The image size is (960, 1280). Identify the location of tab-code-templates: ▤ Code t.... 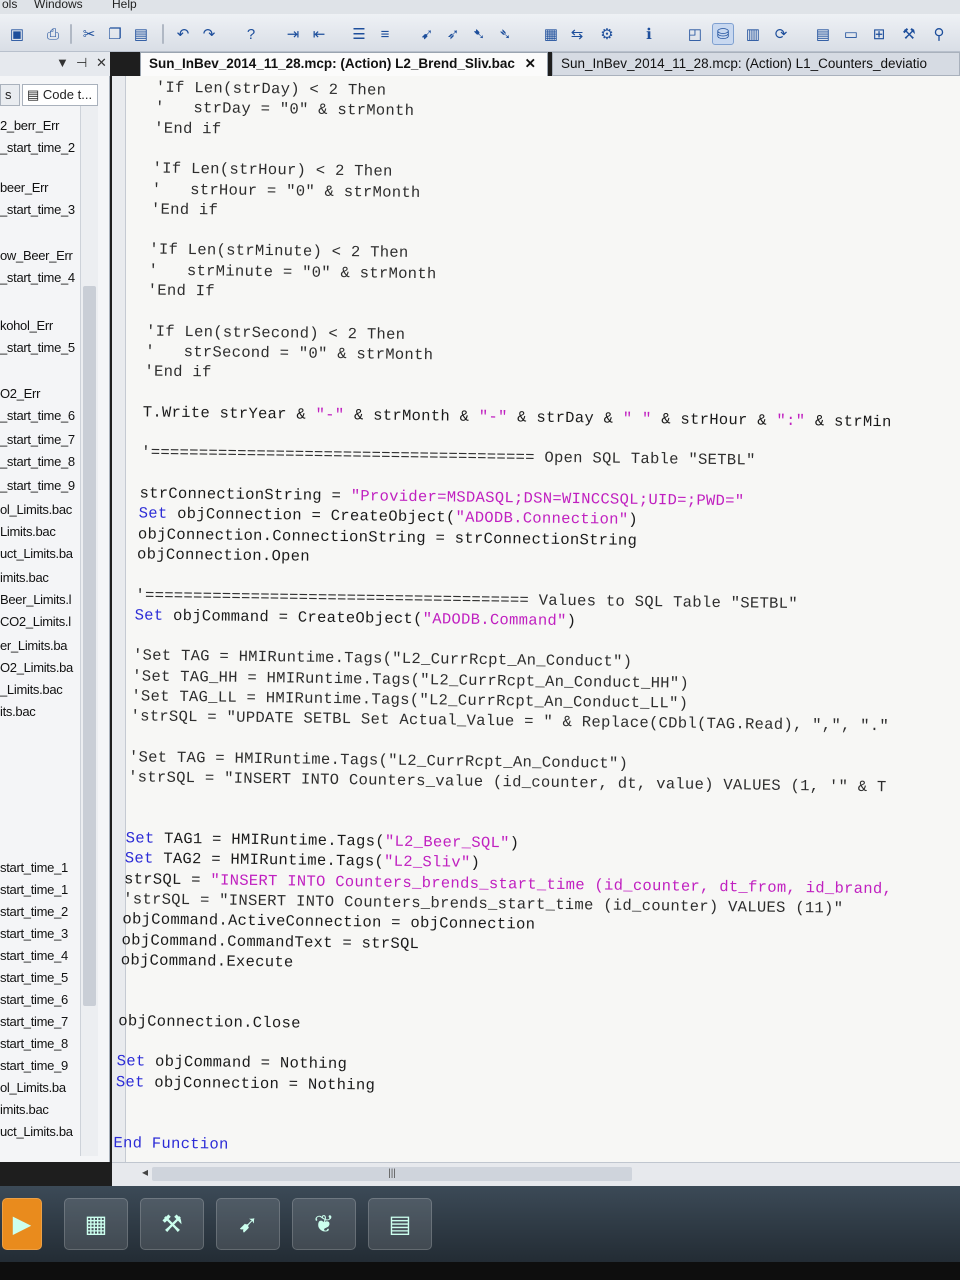
(60, 95).